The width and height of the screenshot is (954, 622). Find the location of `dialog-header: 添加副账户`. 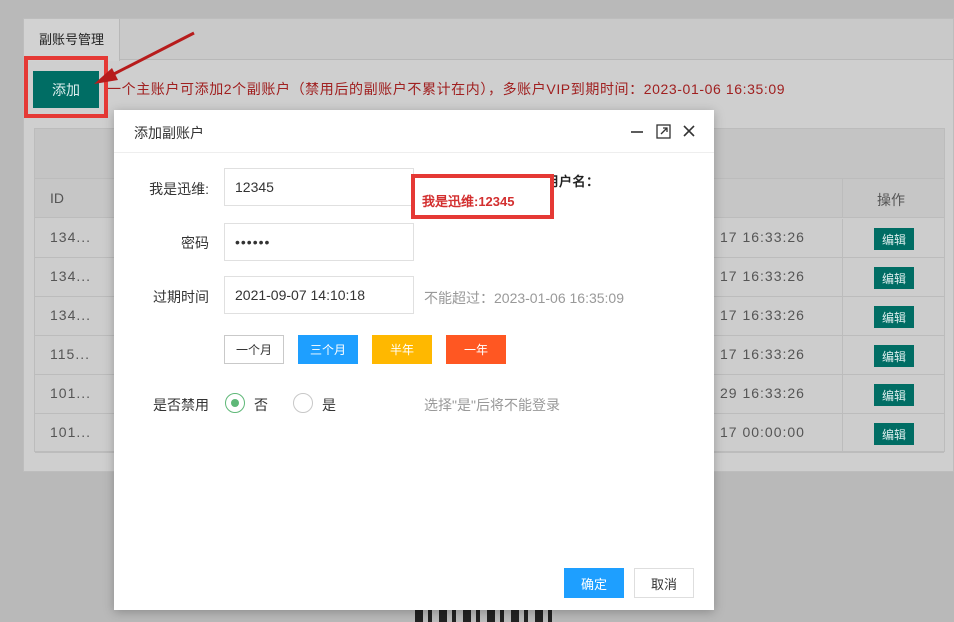

dialog-header: 添加副账户 is located at coordinates (414, 131).